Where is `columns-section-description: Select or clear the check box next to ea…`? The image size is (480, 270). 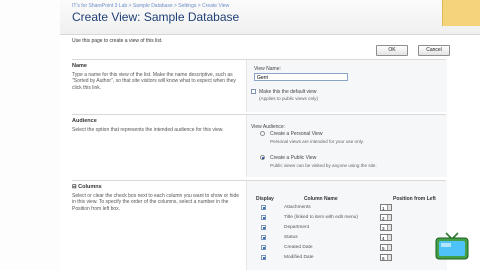
columns-section-description: Select or clear the check box next to ea… is located at coordinates (157, 202).